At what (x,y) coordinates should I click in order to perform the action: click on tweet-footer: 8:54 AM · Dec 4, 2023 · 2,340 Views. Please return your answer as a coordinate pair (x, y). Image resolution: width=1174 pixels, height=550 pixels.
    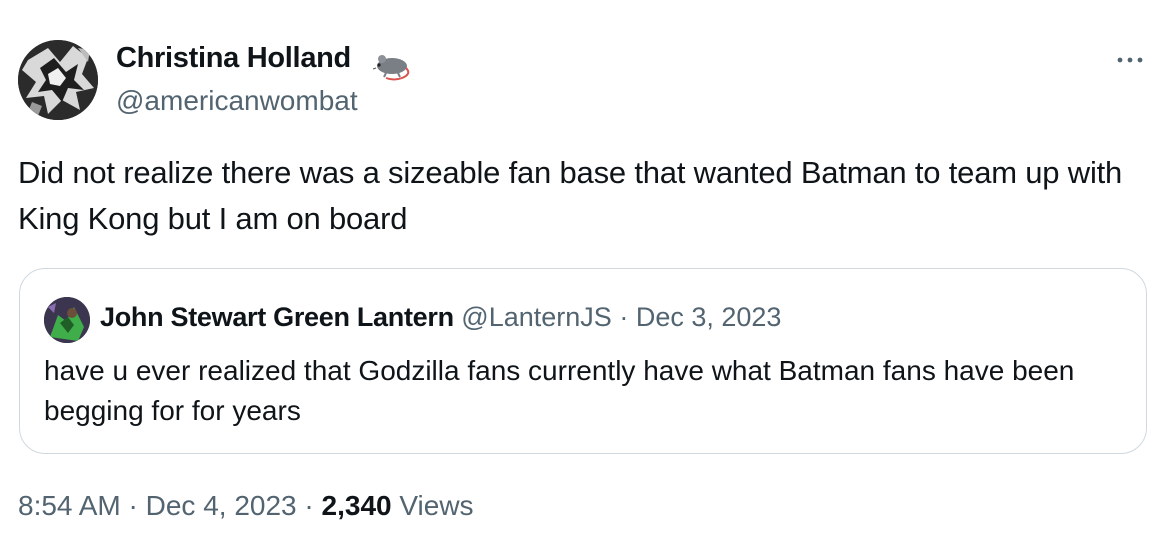
    Looking at the image, I should click on (246, 506).